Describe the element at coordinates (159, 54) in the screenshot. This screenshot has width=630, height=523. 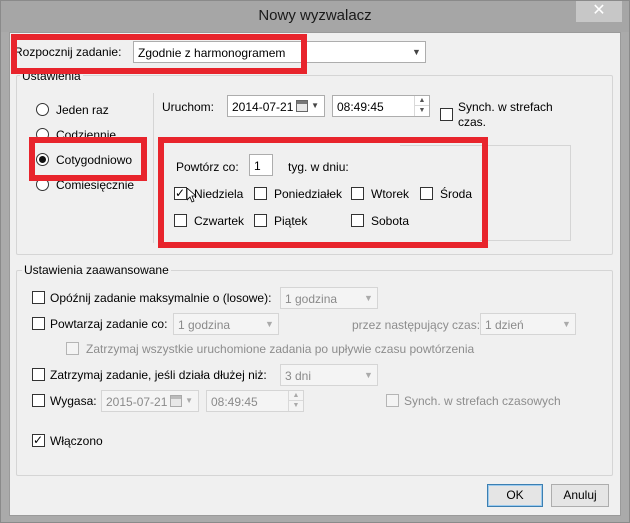
I see `highlight-box-start-task` at that location.